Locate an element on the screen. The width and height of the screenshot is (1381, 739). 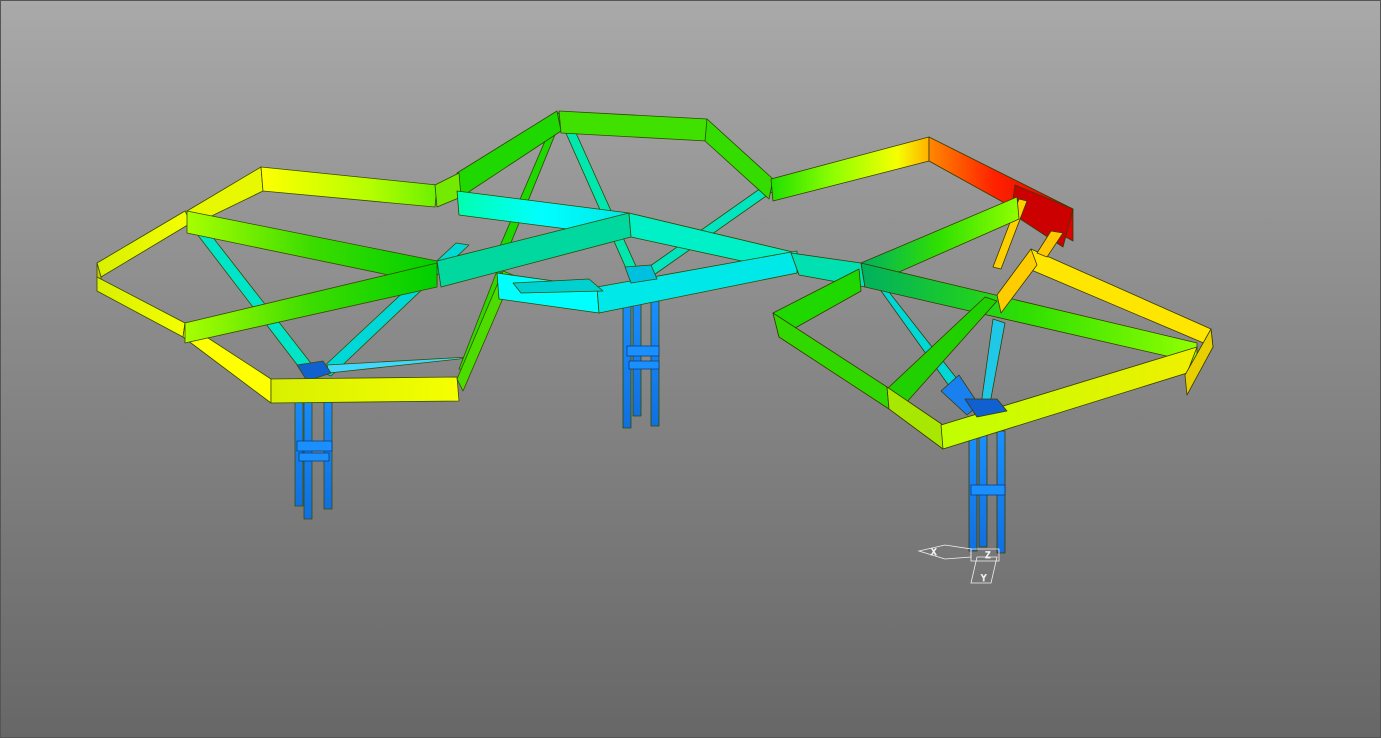
axis-x-arrow is located at coordinates (944, 552).